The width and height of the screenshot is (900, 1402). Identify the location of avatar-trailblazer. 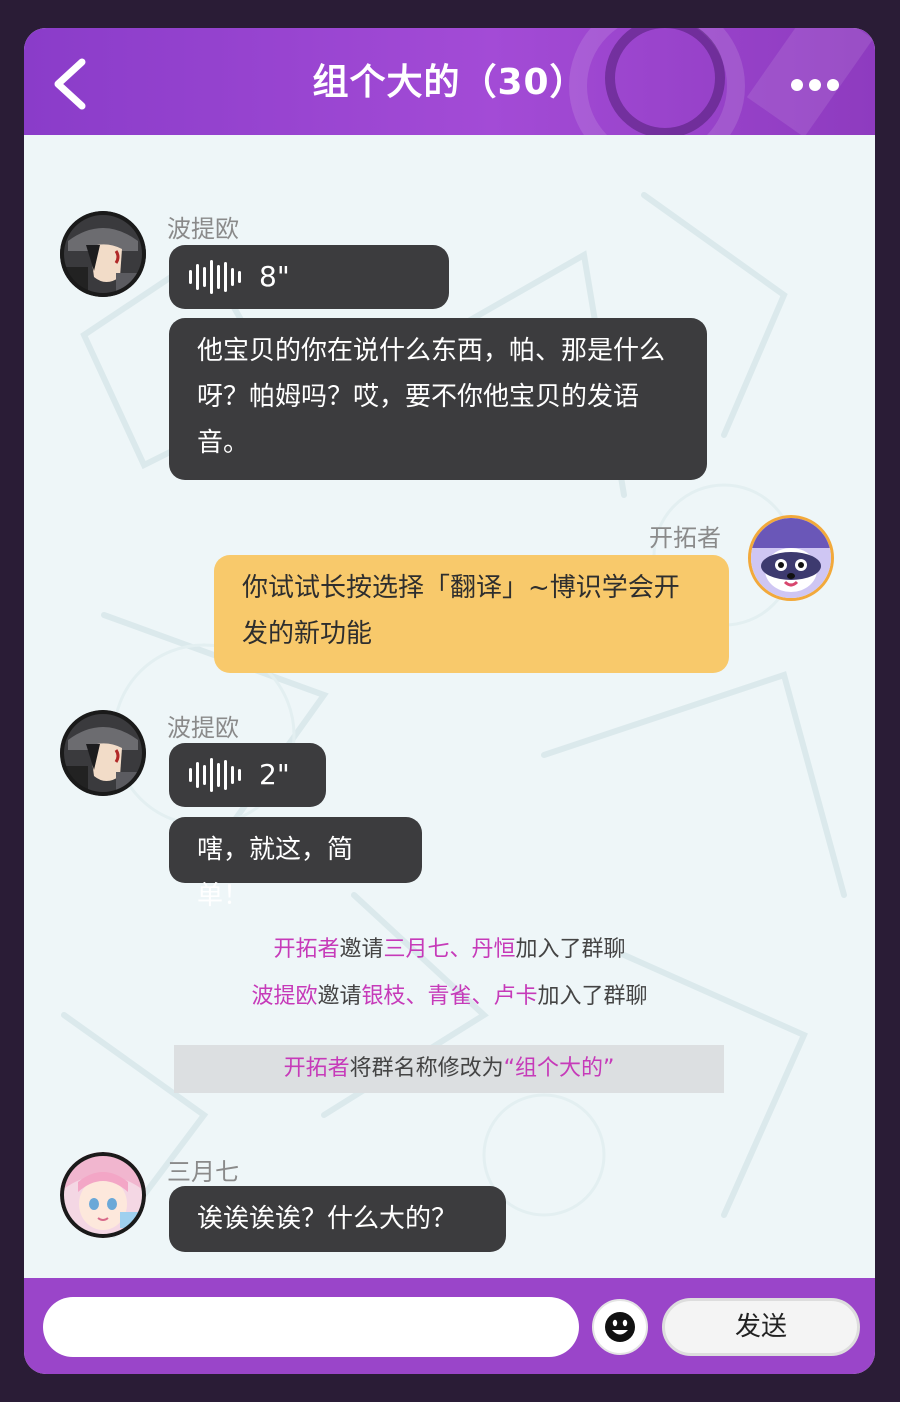
(791, 558).